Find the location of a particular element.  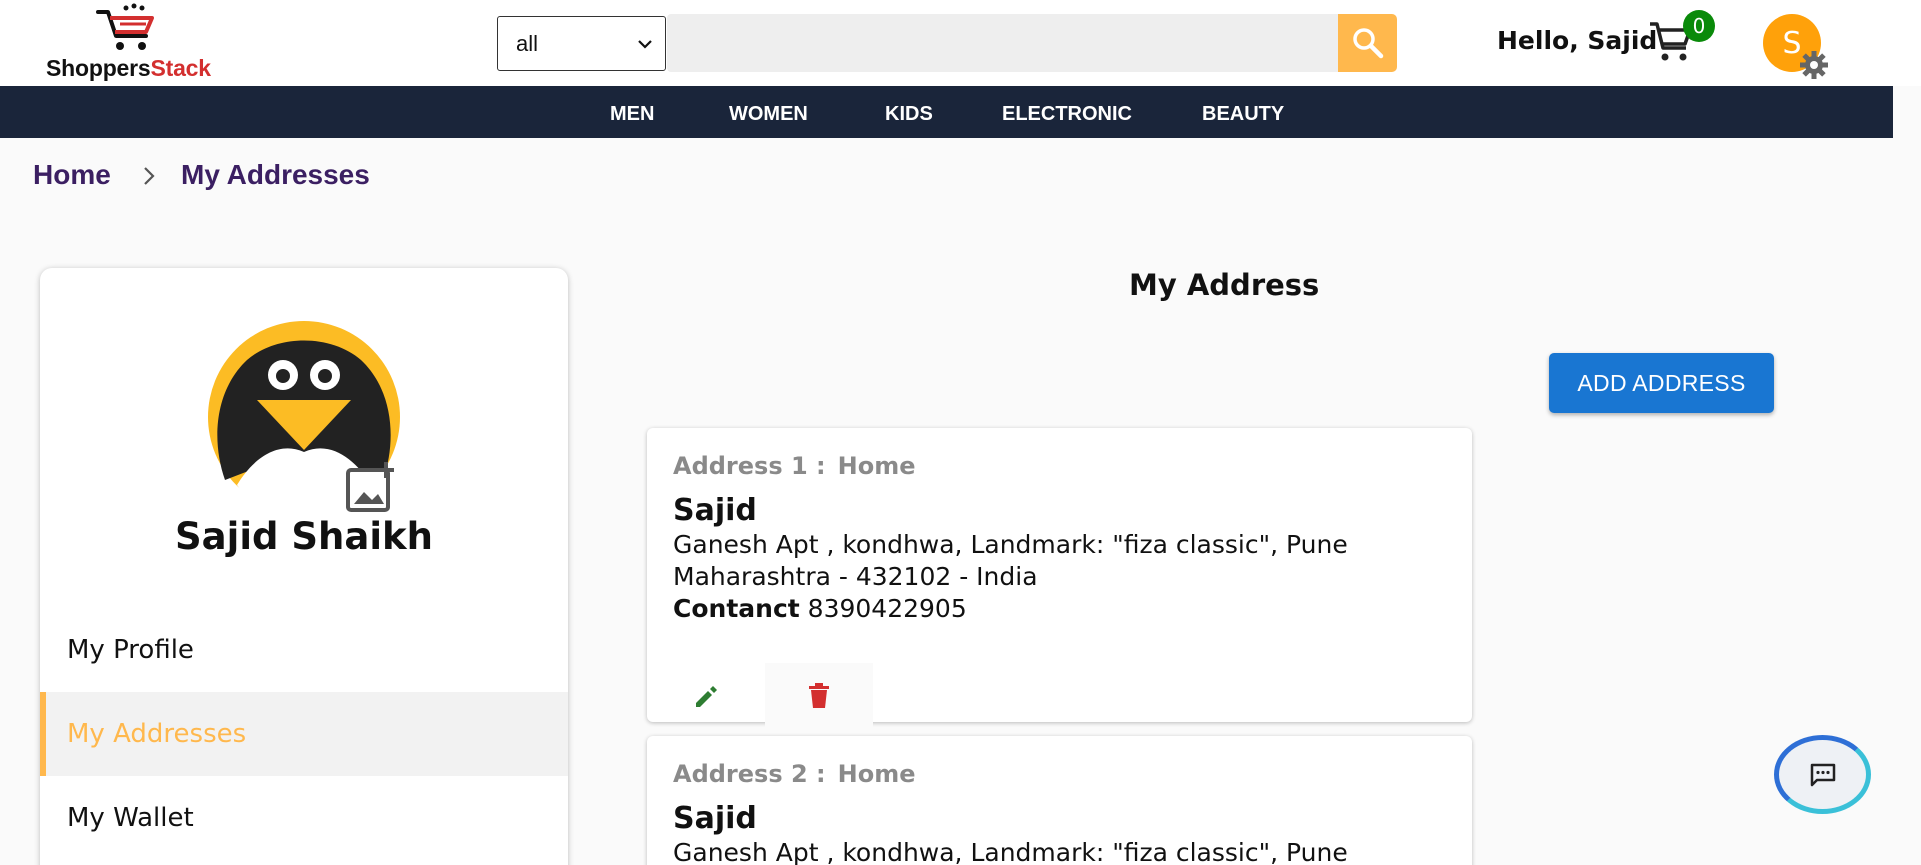

sidebar-item-my-wallet: My Wallet is located at coordinates (304, 818).